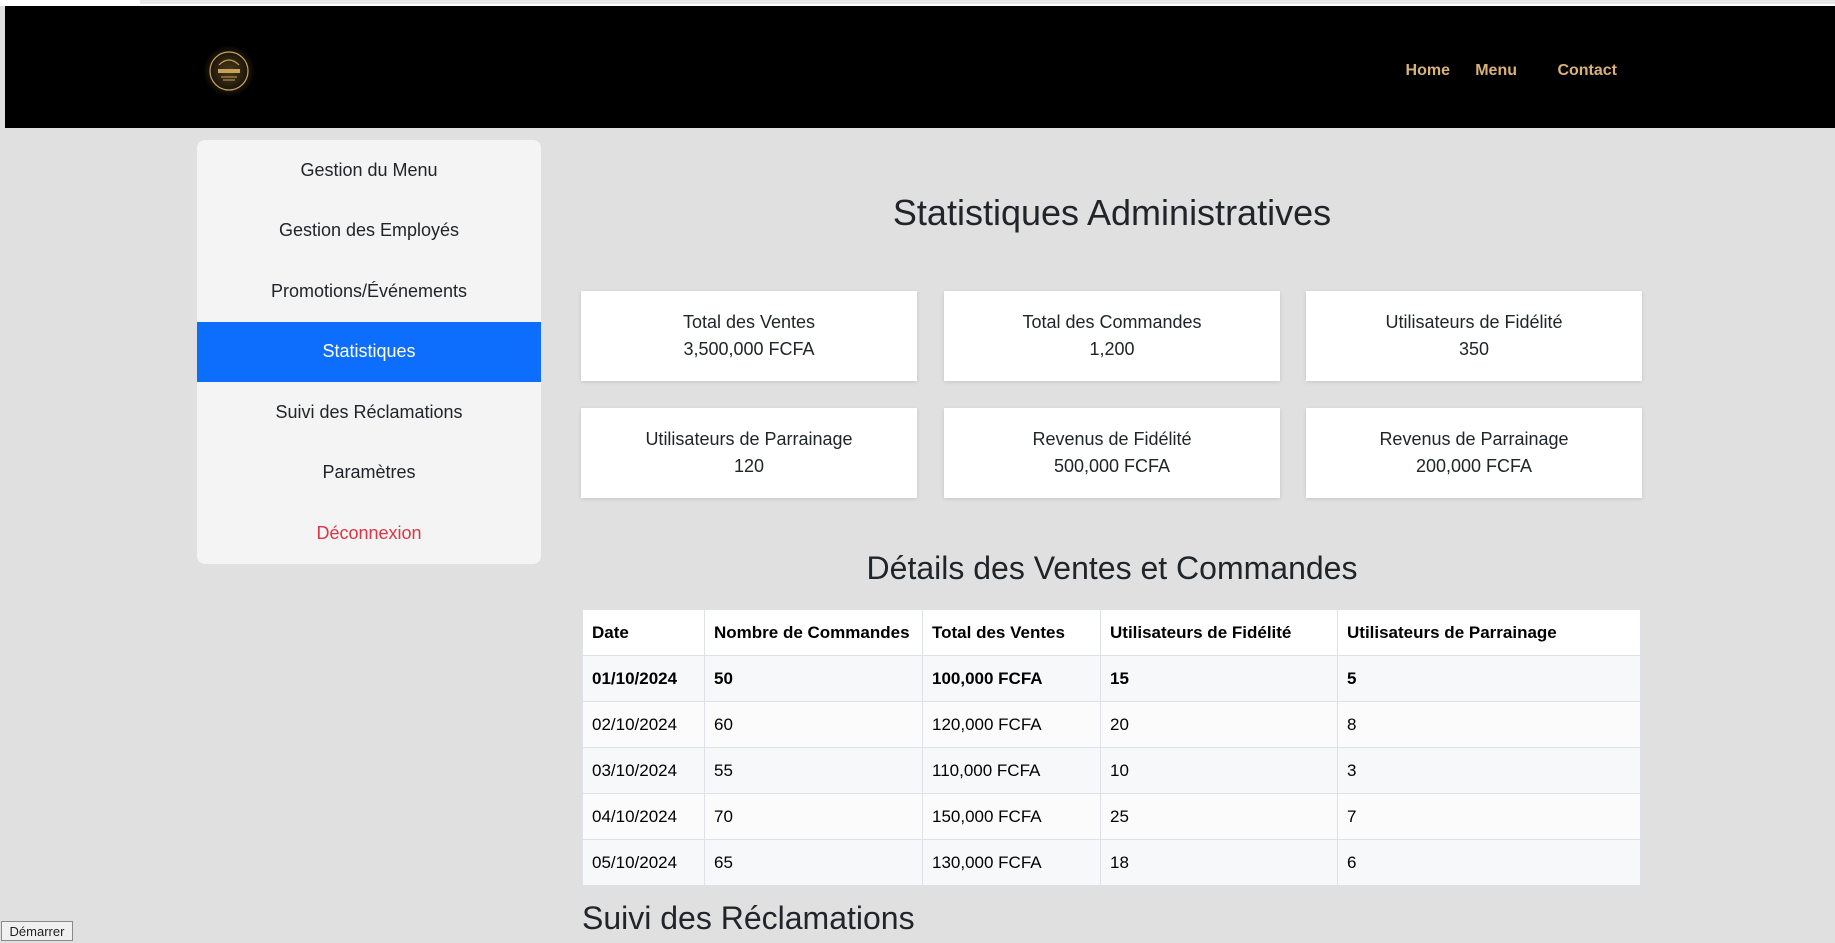 The height and width of the screenshot is (943, 1835). What do you see at coordinates (749, 349) in the screenshot?
I see `stat-card-value: 3,500,000 FCFA` at bounding box center [749, 349].